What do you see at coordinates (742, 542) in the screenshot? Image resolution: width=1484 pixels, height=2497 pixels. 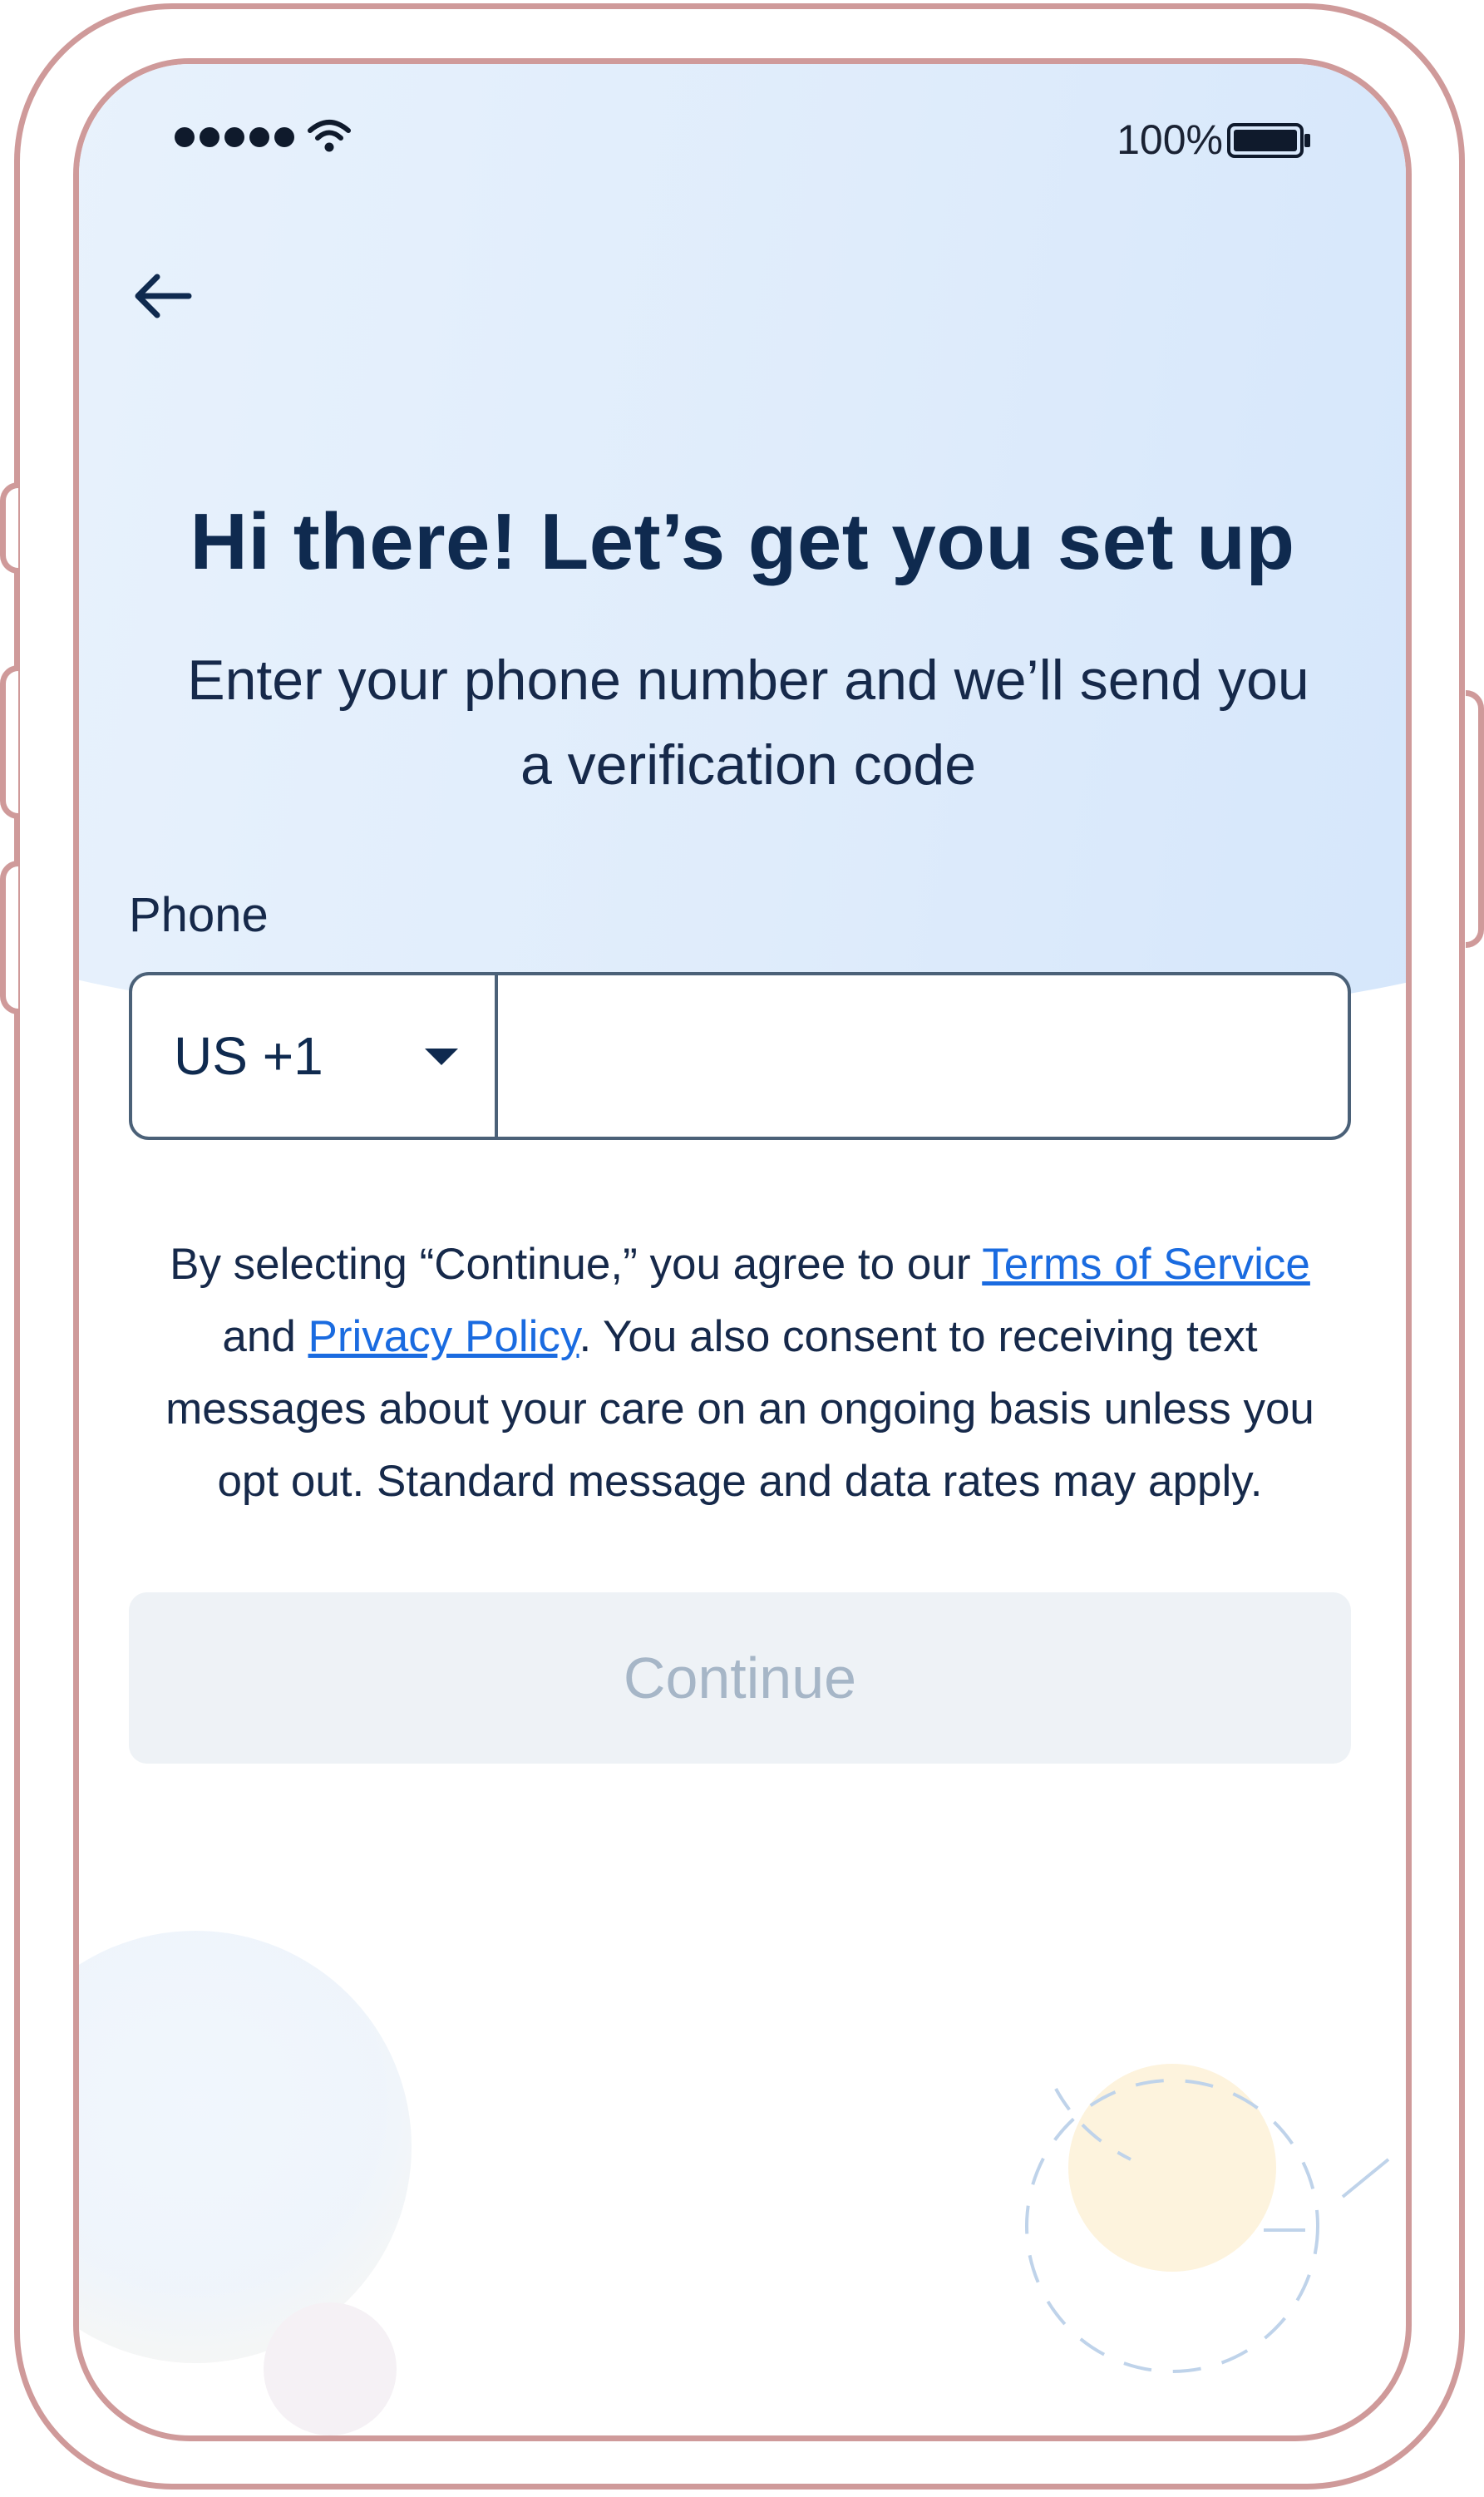 I see `page-title: Hi there! Let’s get you set up` at bounding box center [742, 542].